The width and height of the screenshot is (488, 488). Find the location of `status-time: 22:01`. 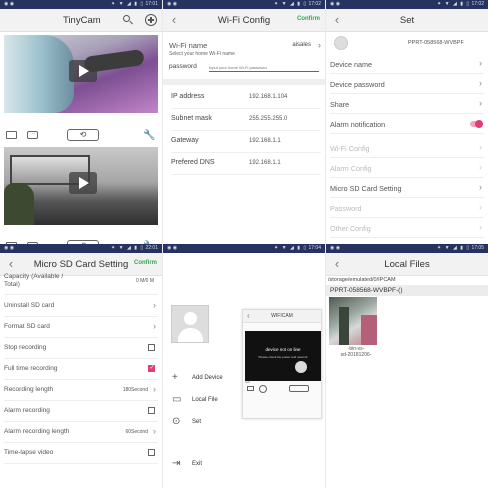

status-time: 22:01 is located at coordinates (151, 248).